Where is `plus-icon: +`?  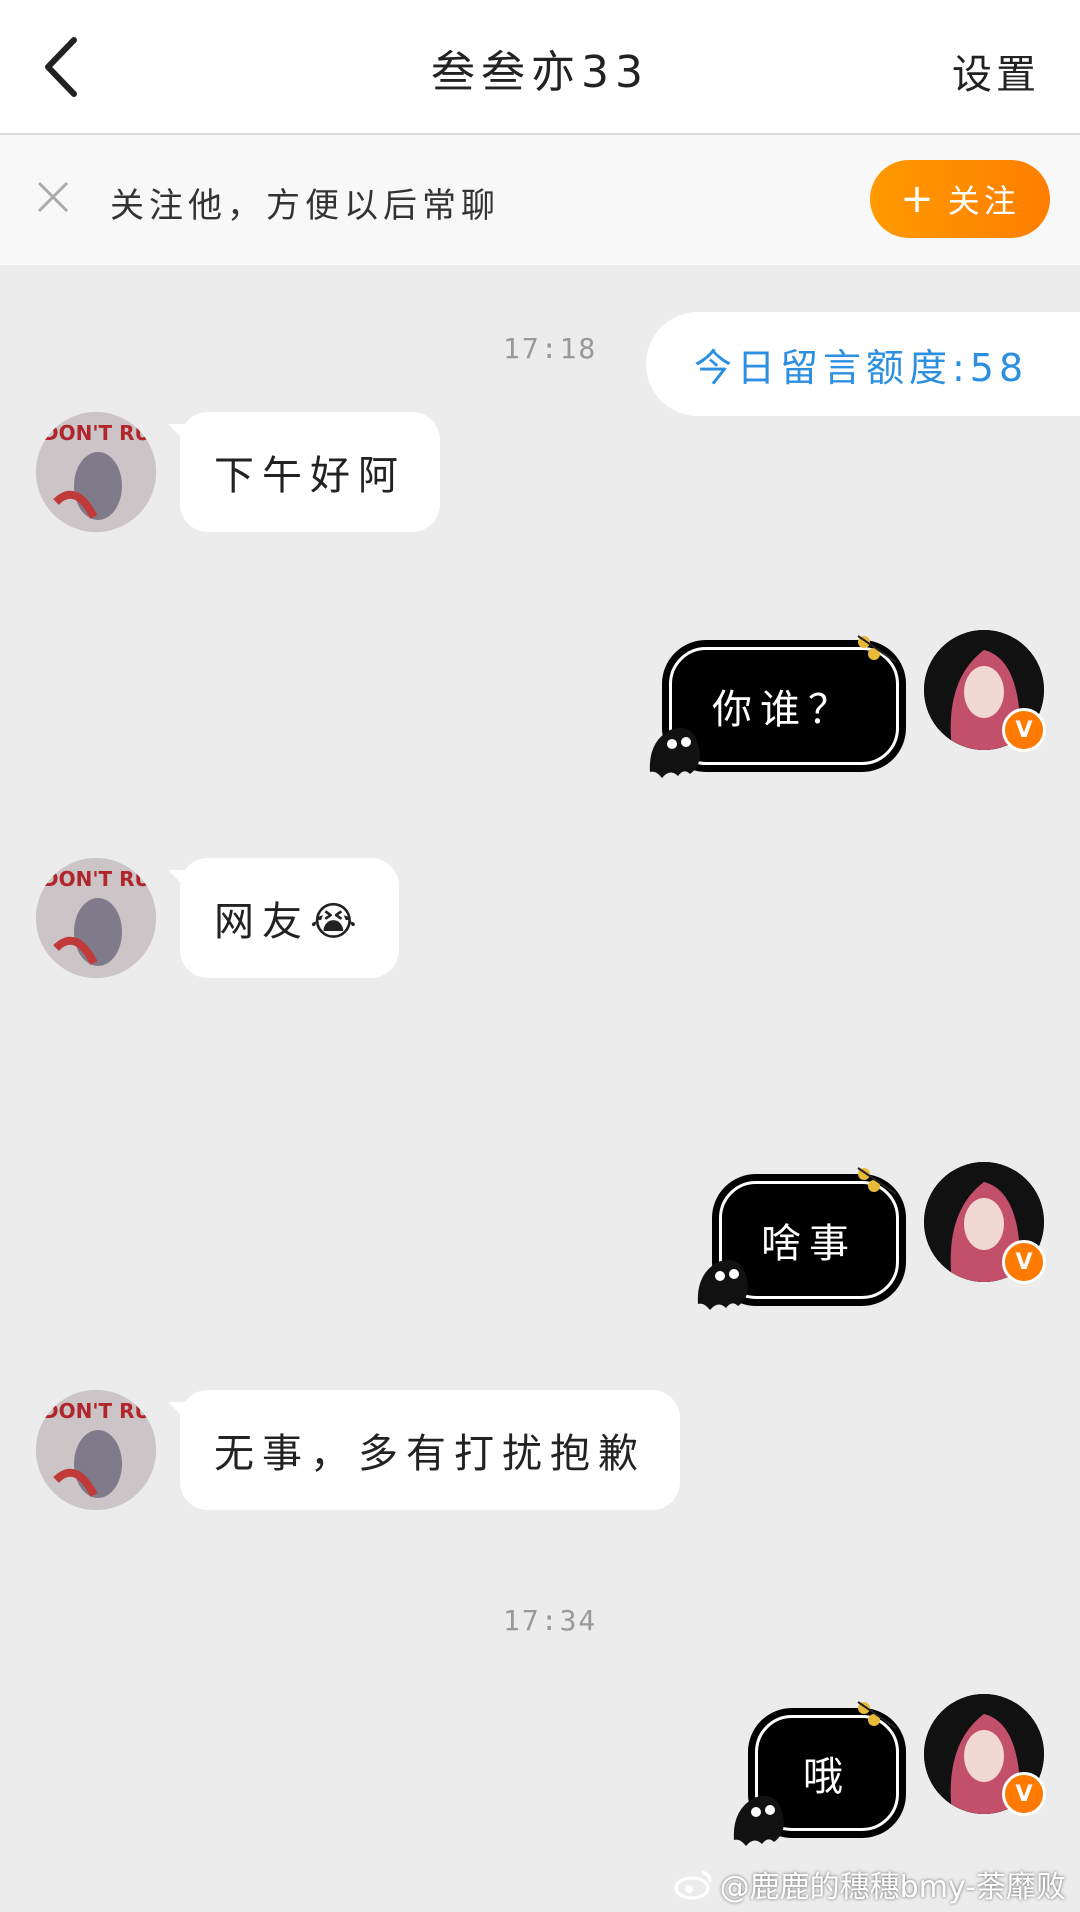 plus-icon: + is located at coordinates (919, 199).